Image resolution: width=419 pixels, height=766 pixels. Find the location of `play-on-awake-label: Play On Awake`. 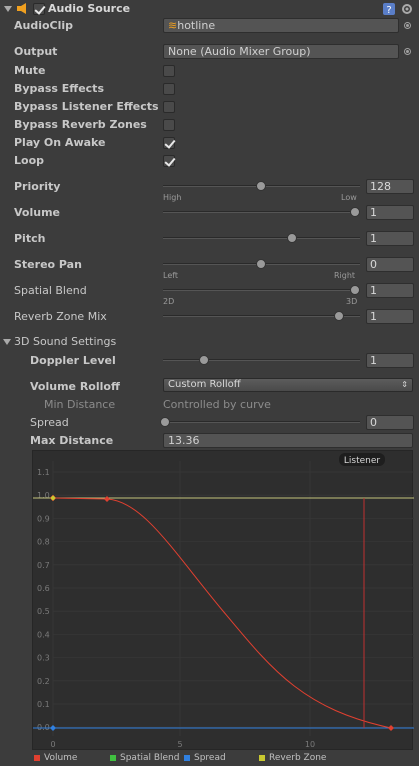

play-on-awake-label: Play On Awake is located at coordinates (60, 142).